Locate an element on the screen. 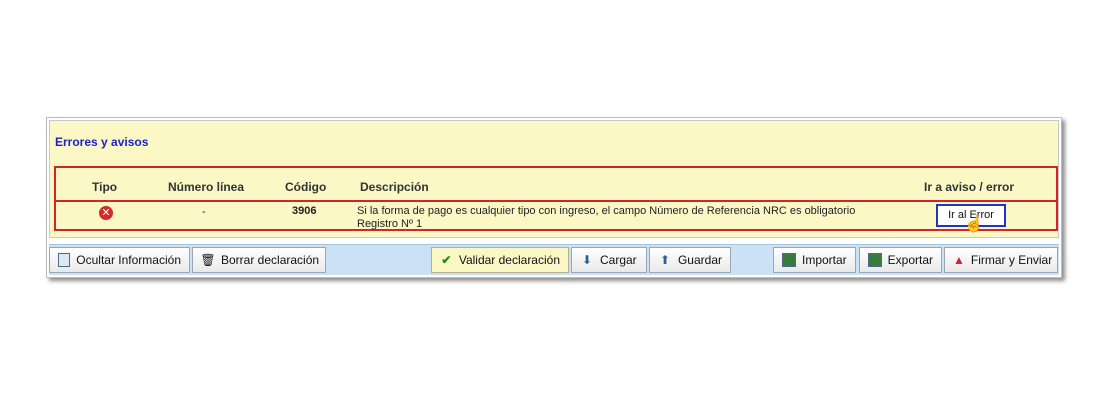 The image size is (1104, 408). cell-descripcion-line2: Registro Nº 1 is located at coordinates (390, 224).